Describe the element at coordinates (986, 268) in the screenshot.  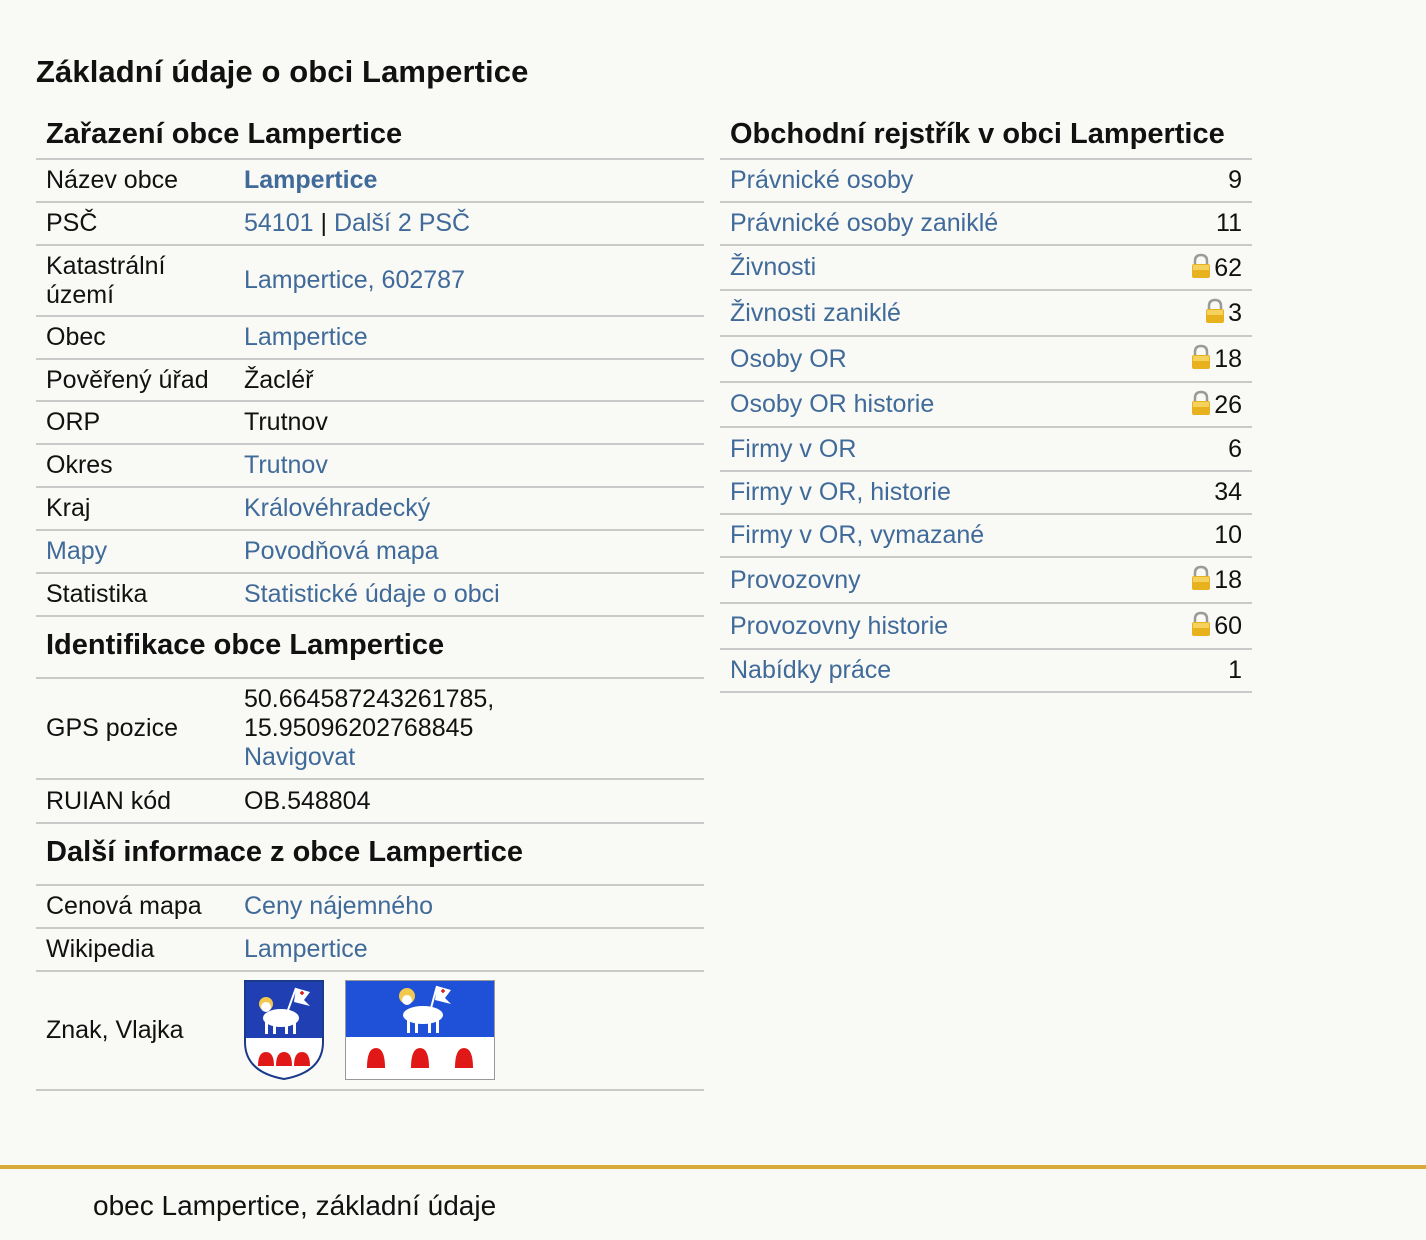
I see `table-row: Živnosti 62` at that location.